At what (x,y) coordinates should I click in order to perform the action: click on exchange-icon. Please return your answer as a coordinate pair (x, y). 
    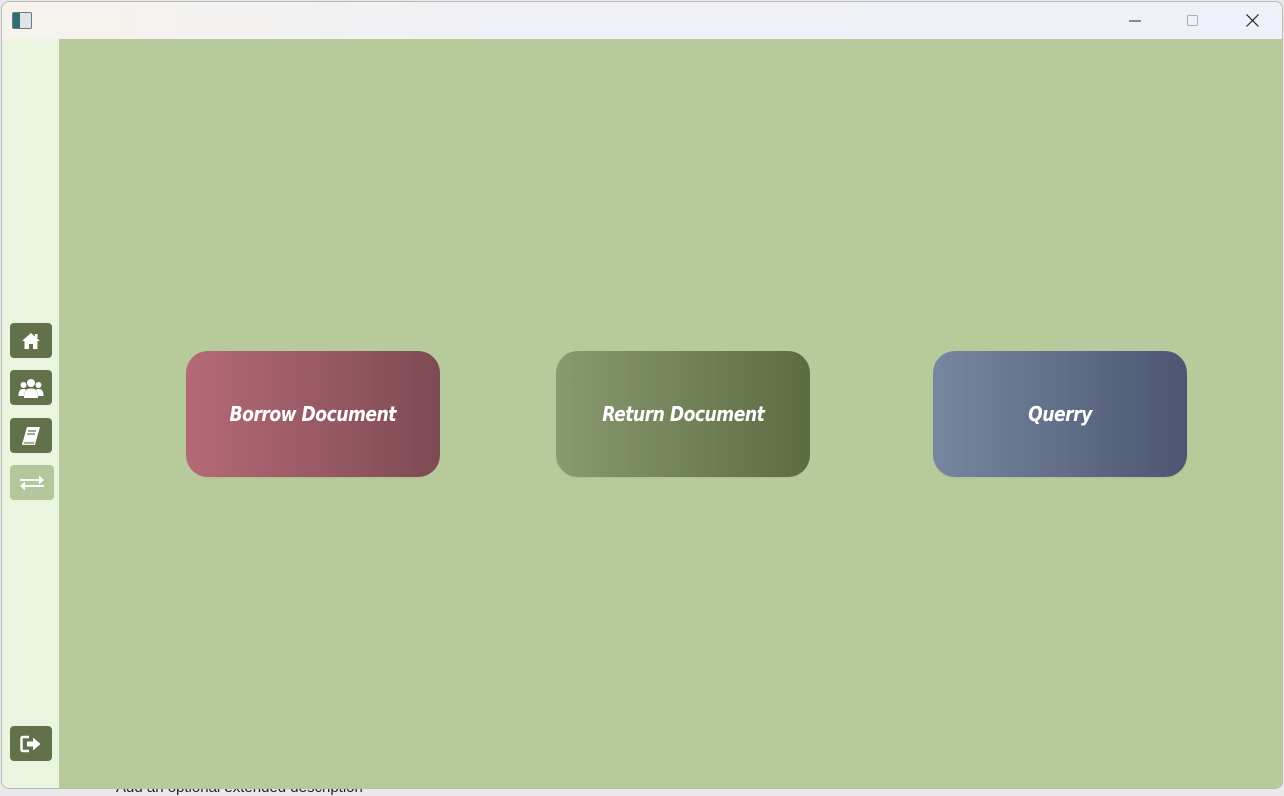
    Looking at the image, I should click on (32, 482).